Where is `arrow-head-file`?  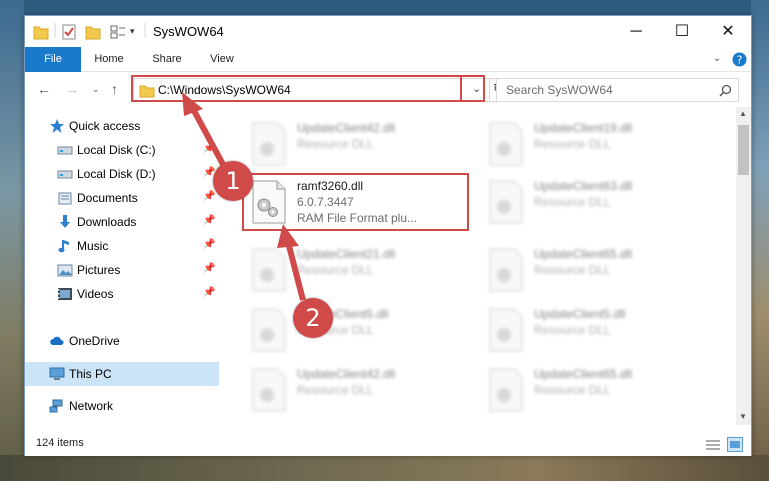
arrow-head-file is located at coordinates (288, 236).